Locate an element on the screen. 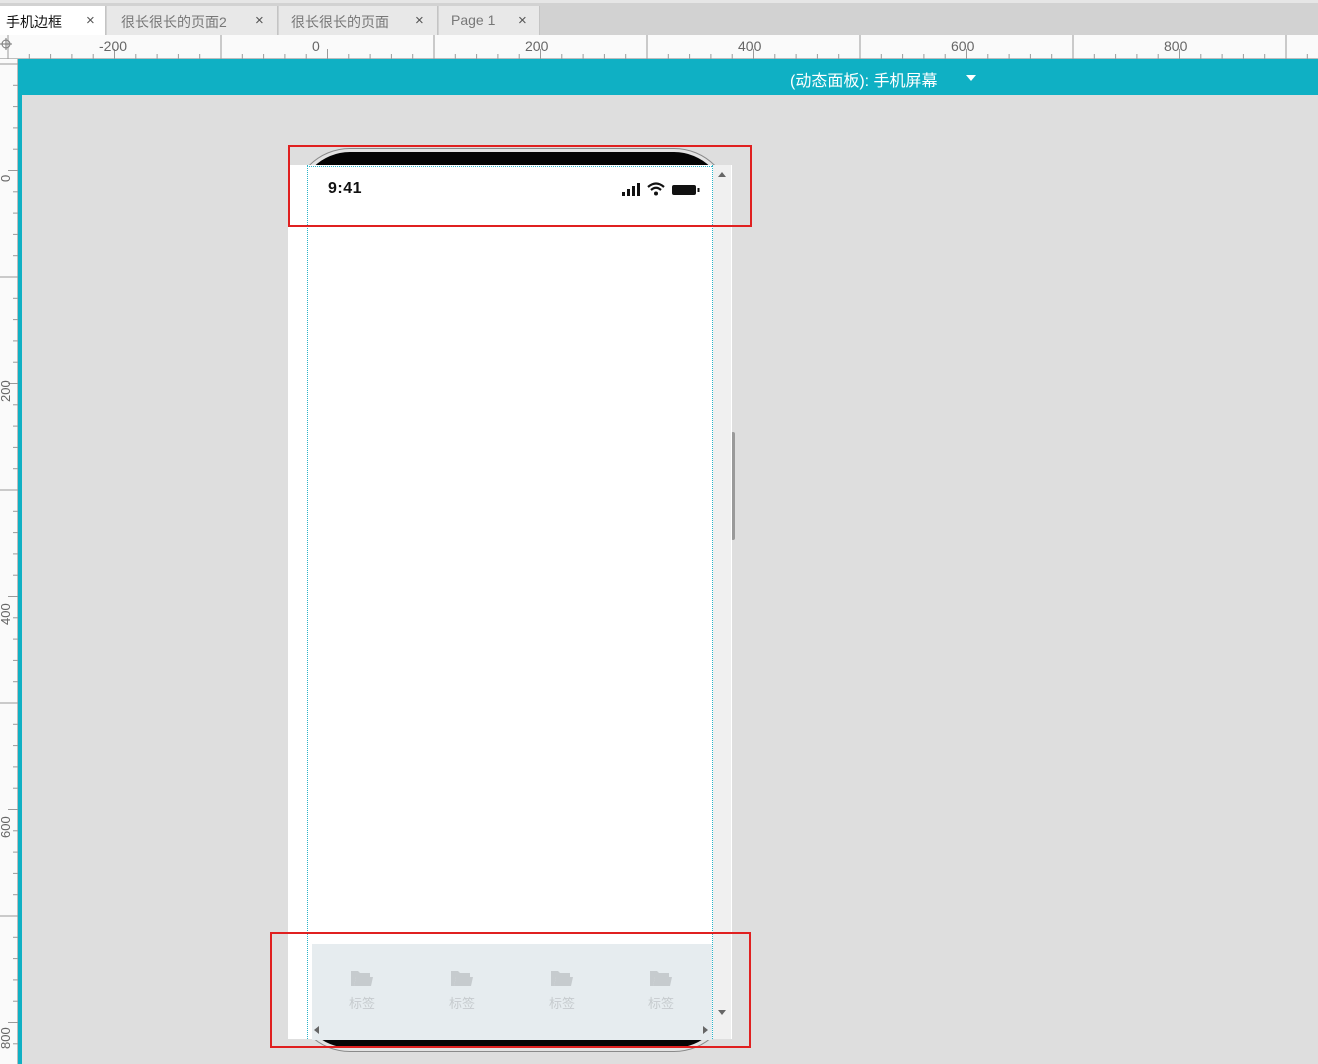 The image size is (1318, 1064). vertical-ruler: 0 200 400 600 800 is located at coordinates (9, 561).